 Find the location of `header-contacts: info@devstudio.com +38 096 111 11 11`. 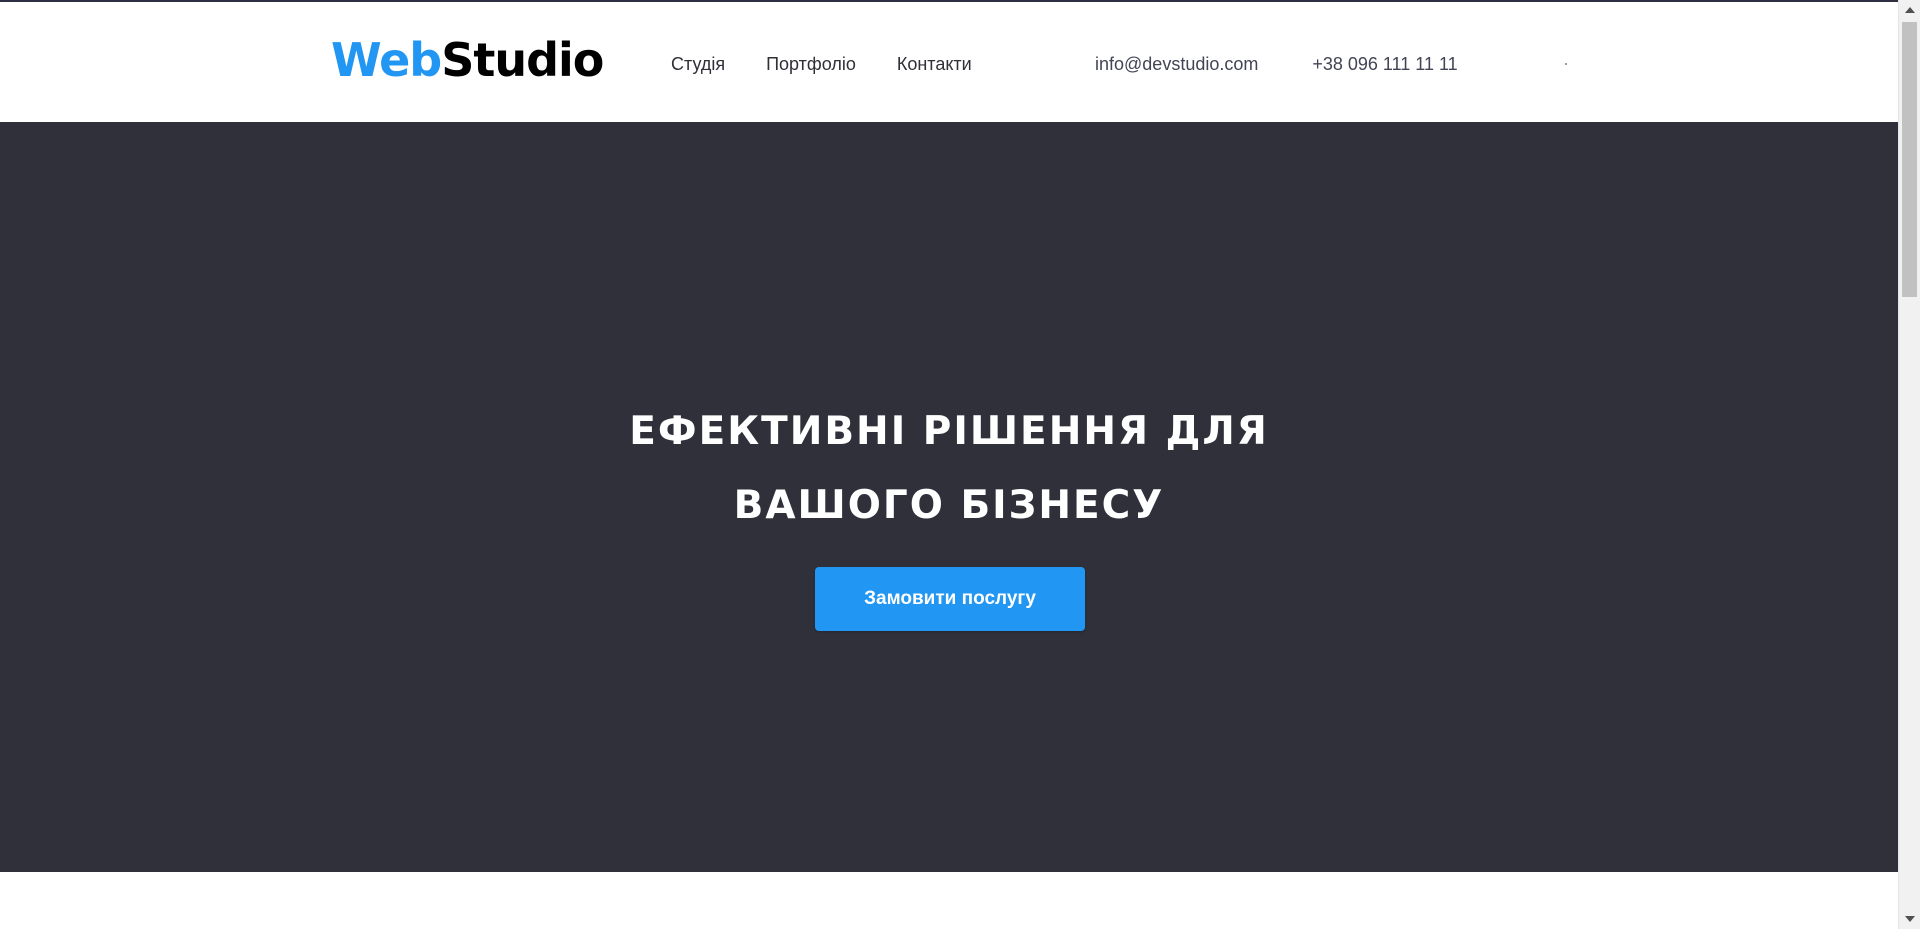

header-contacts: info@devstudio.com +38 096 111 11 11 is located at coordinates (1276, 64).